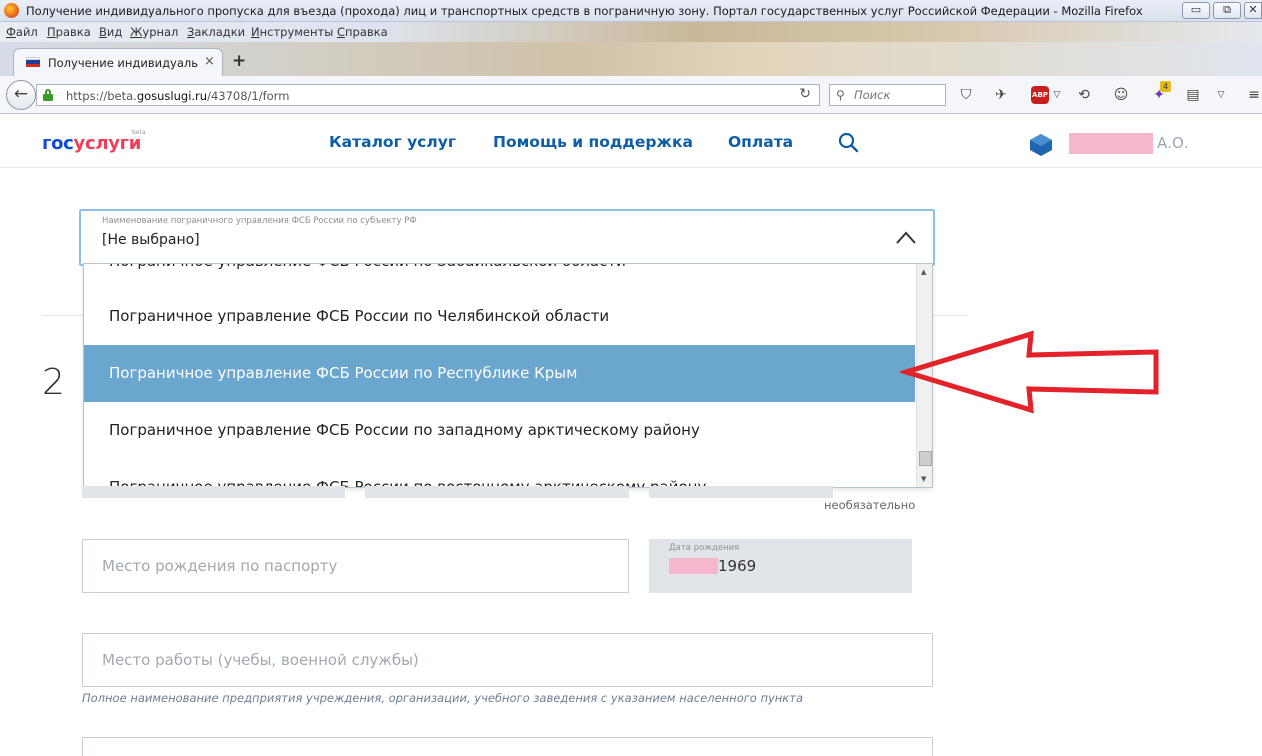 This screenshot has height=756, width=1262. Describe the element at coordinates (1165, 86) in the screenshot. I see `extension-badge: 4` at that location.